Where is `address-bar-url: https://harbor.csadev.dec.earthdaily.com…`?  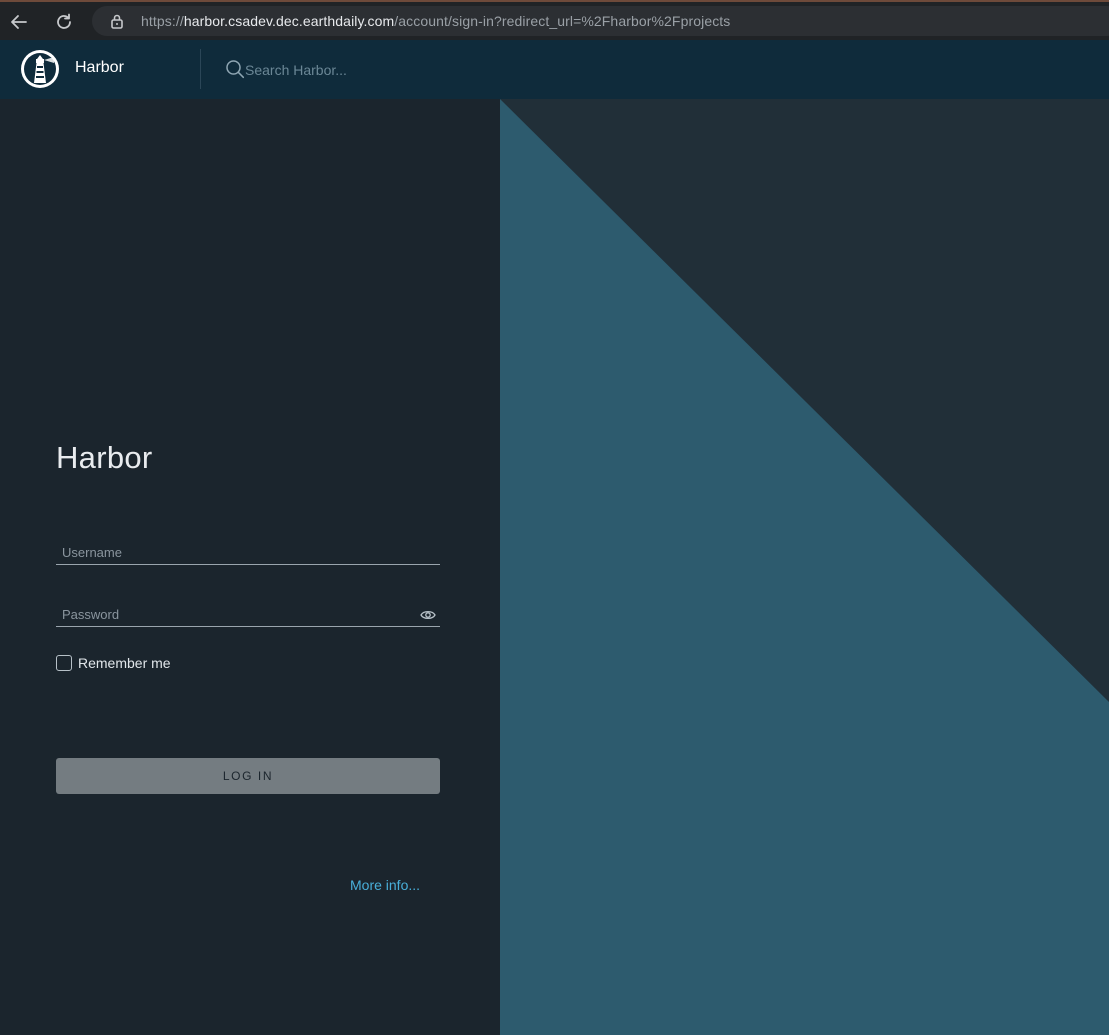
address-bar-url: https://harbor.csadev.dec.earthdaily.com… is located at coordinates (435, 21).